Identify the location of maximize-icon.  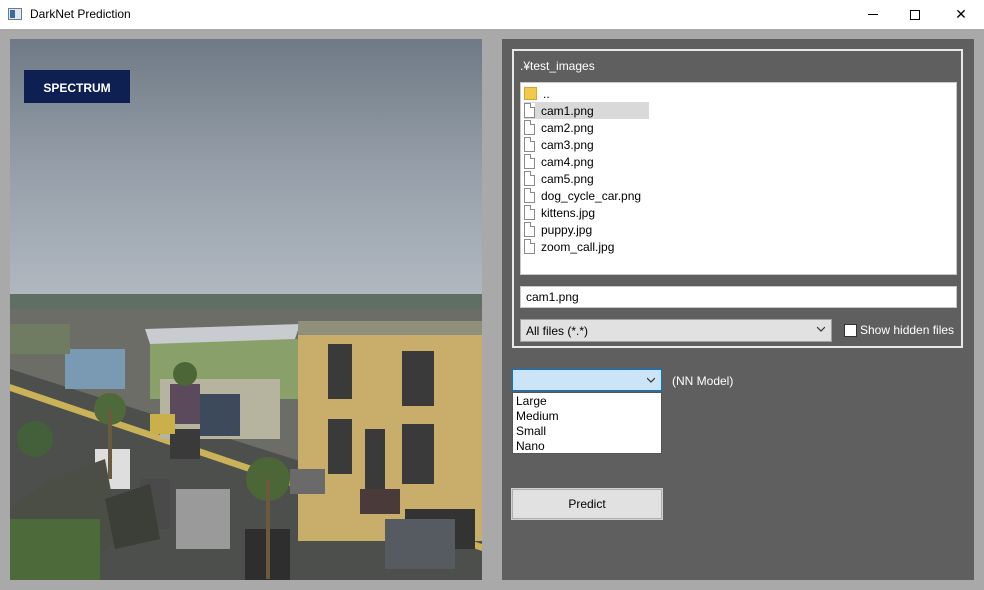
(915, 14).